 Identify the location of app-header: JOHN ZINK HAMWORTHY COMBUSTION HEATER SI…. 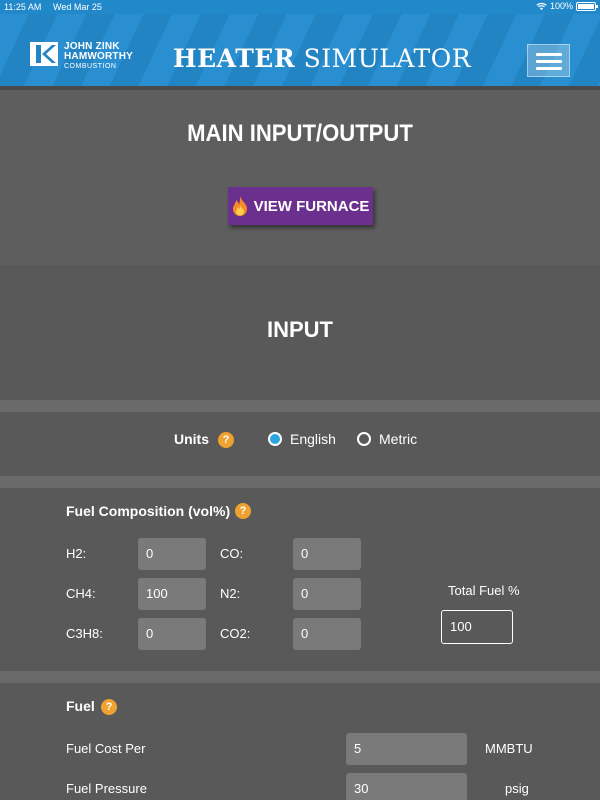
(300, 50).